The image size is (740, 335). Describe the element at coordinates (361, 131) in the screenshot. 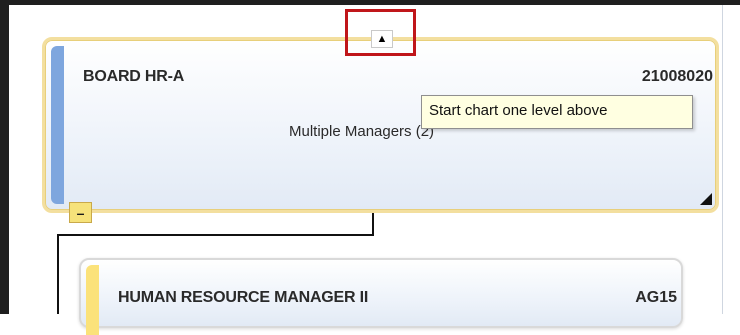

I see `card-managers-link: Multiple Managers (2)` at that location.